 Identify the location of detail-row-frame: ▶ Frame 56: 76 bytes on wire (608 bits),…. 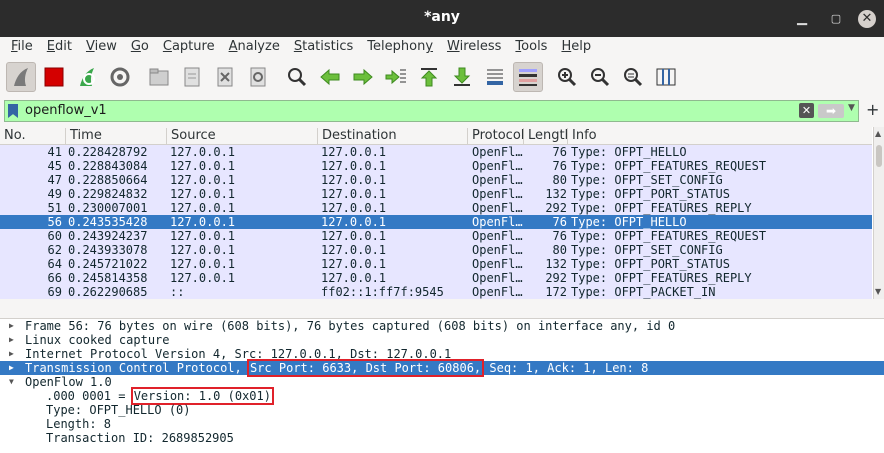
(442, 326).